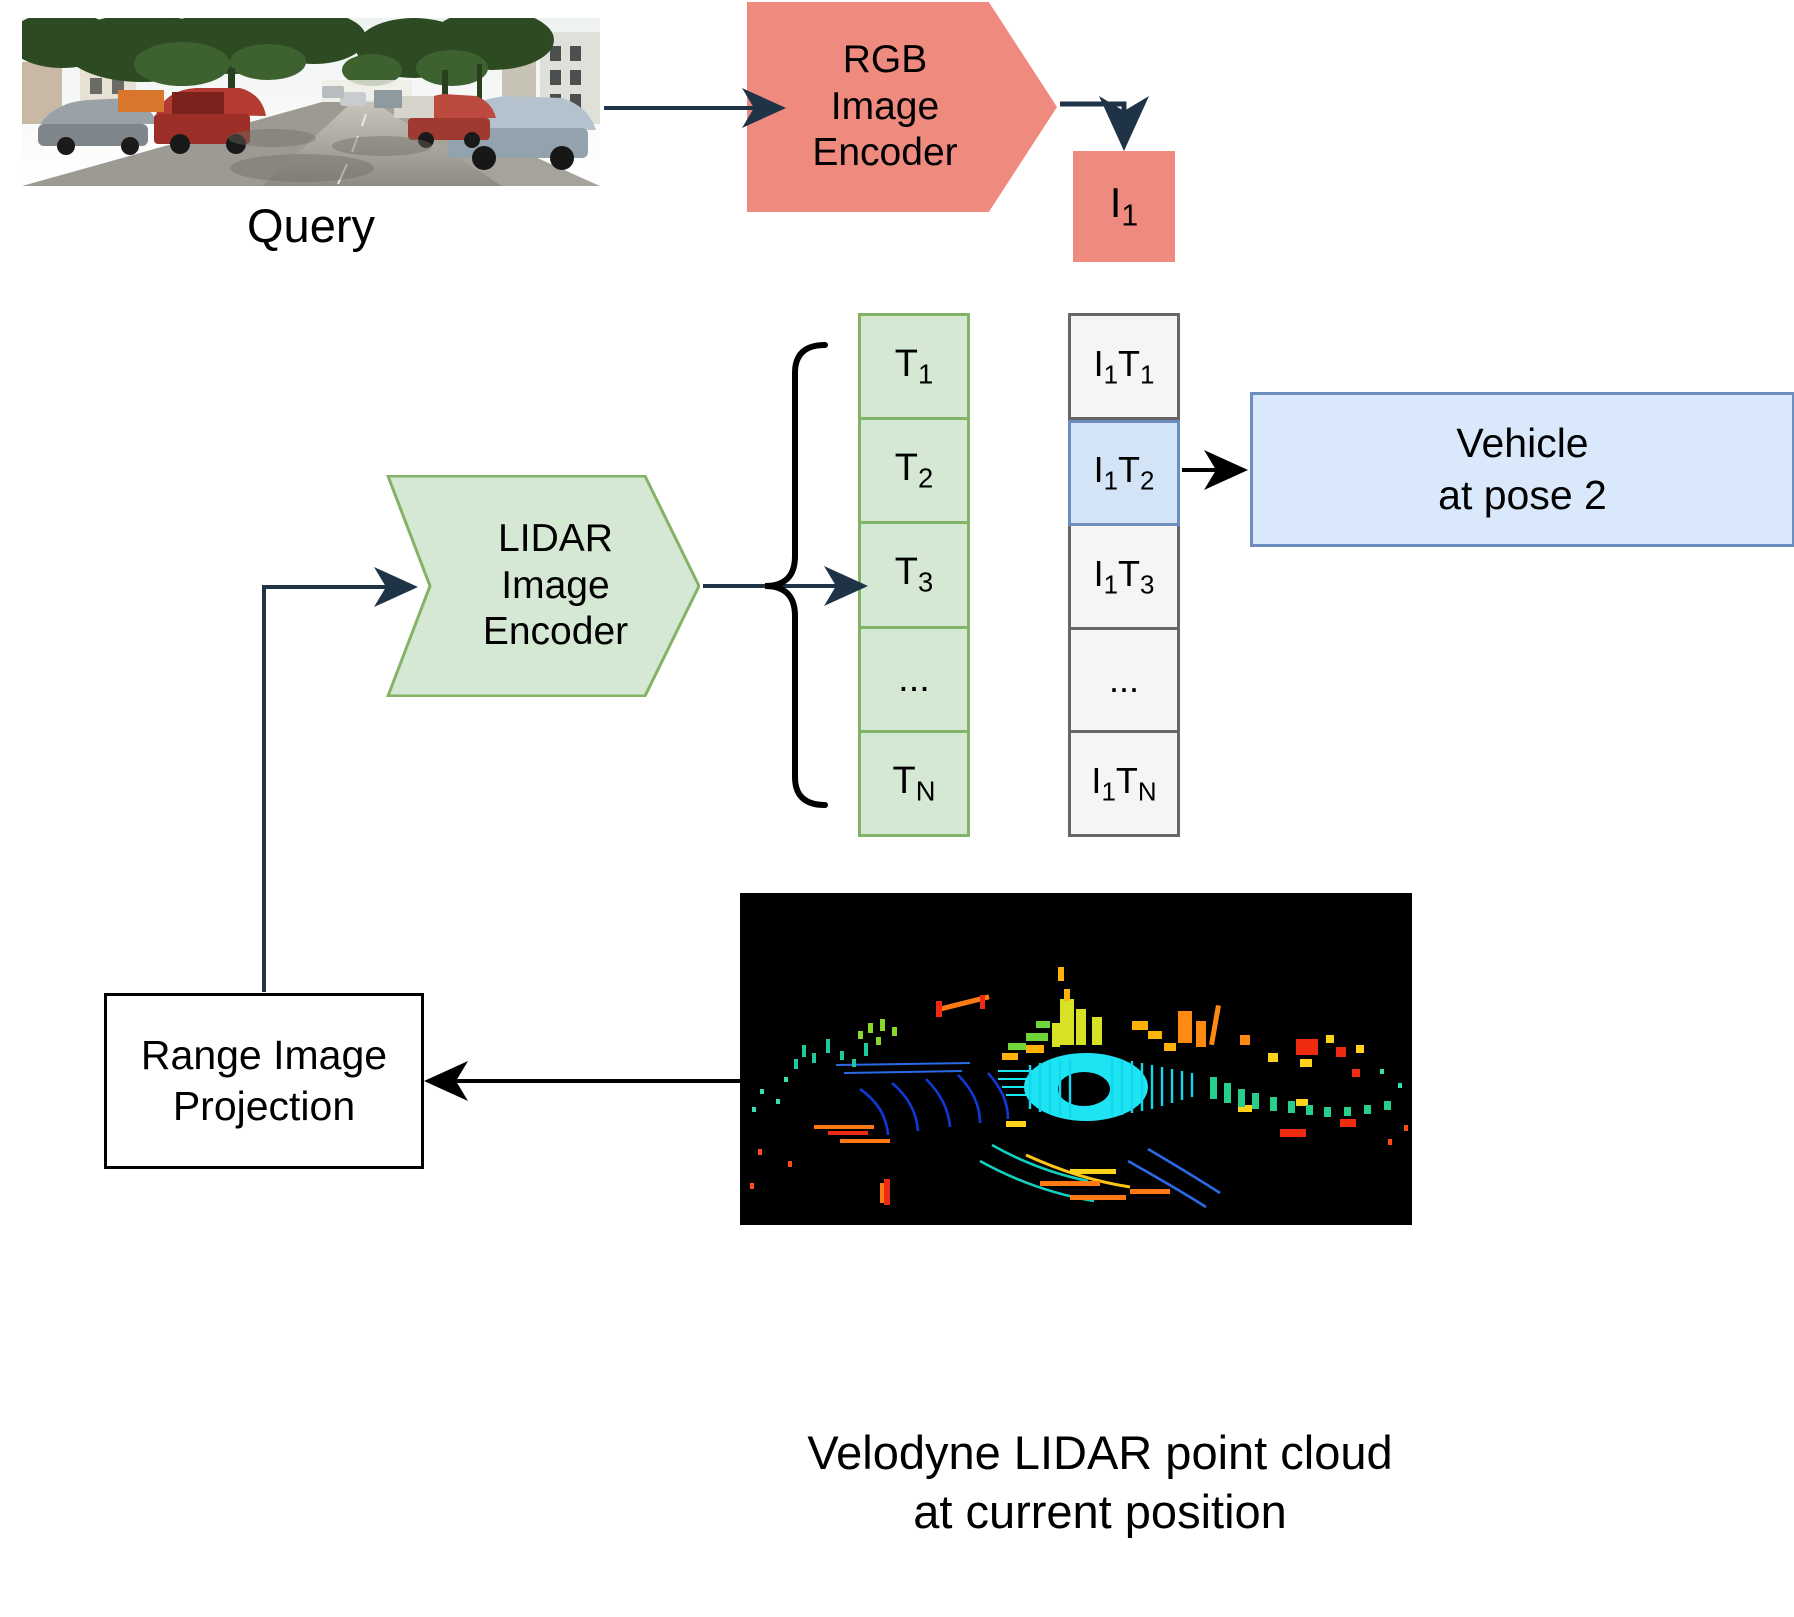 The image size is (1794, 1617). I want to click on it-cell-3: I1T3, so click(1124, 578).